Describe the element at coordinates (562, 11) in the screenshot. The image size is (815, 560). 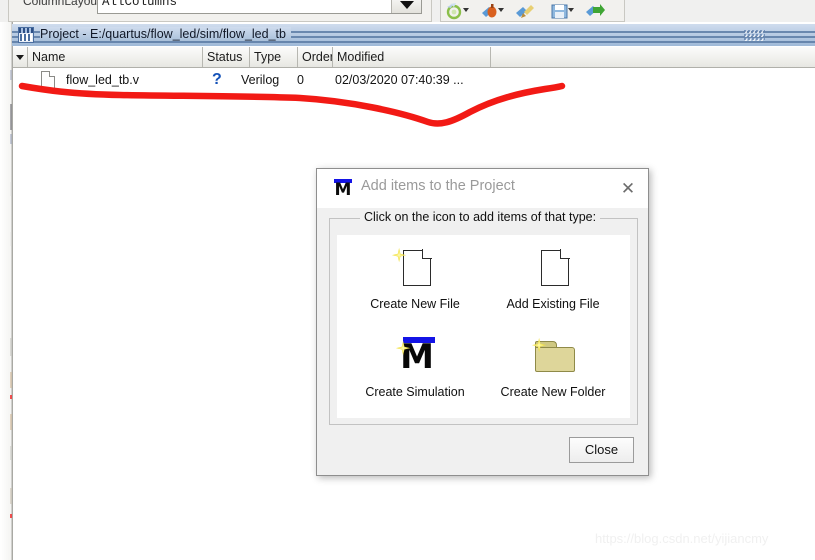
I see `save-floppy-icon` at that location.